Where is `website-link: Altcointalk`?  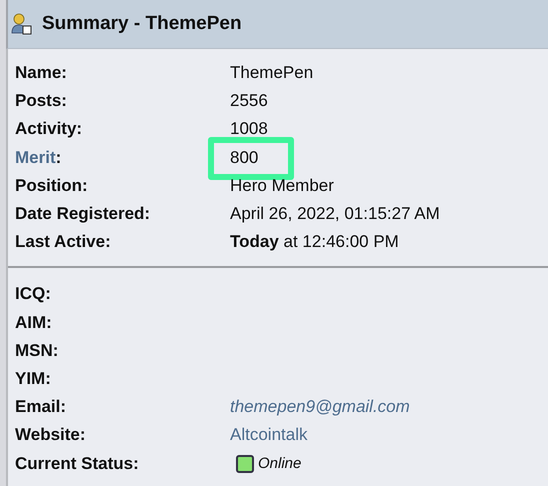
website-link: Altcointalk is located at coordinates (269, 435).